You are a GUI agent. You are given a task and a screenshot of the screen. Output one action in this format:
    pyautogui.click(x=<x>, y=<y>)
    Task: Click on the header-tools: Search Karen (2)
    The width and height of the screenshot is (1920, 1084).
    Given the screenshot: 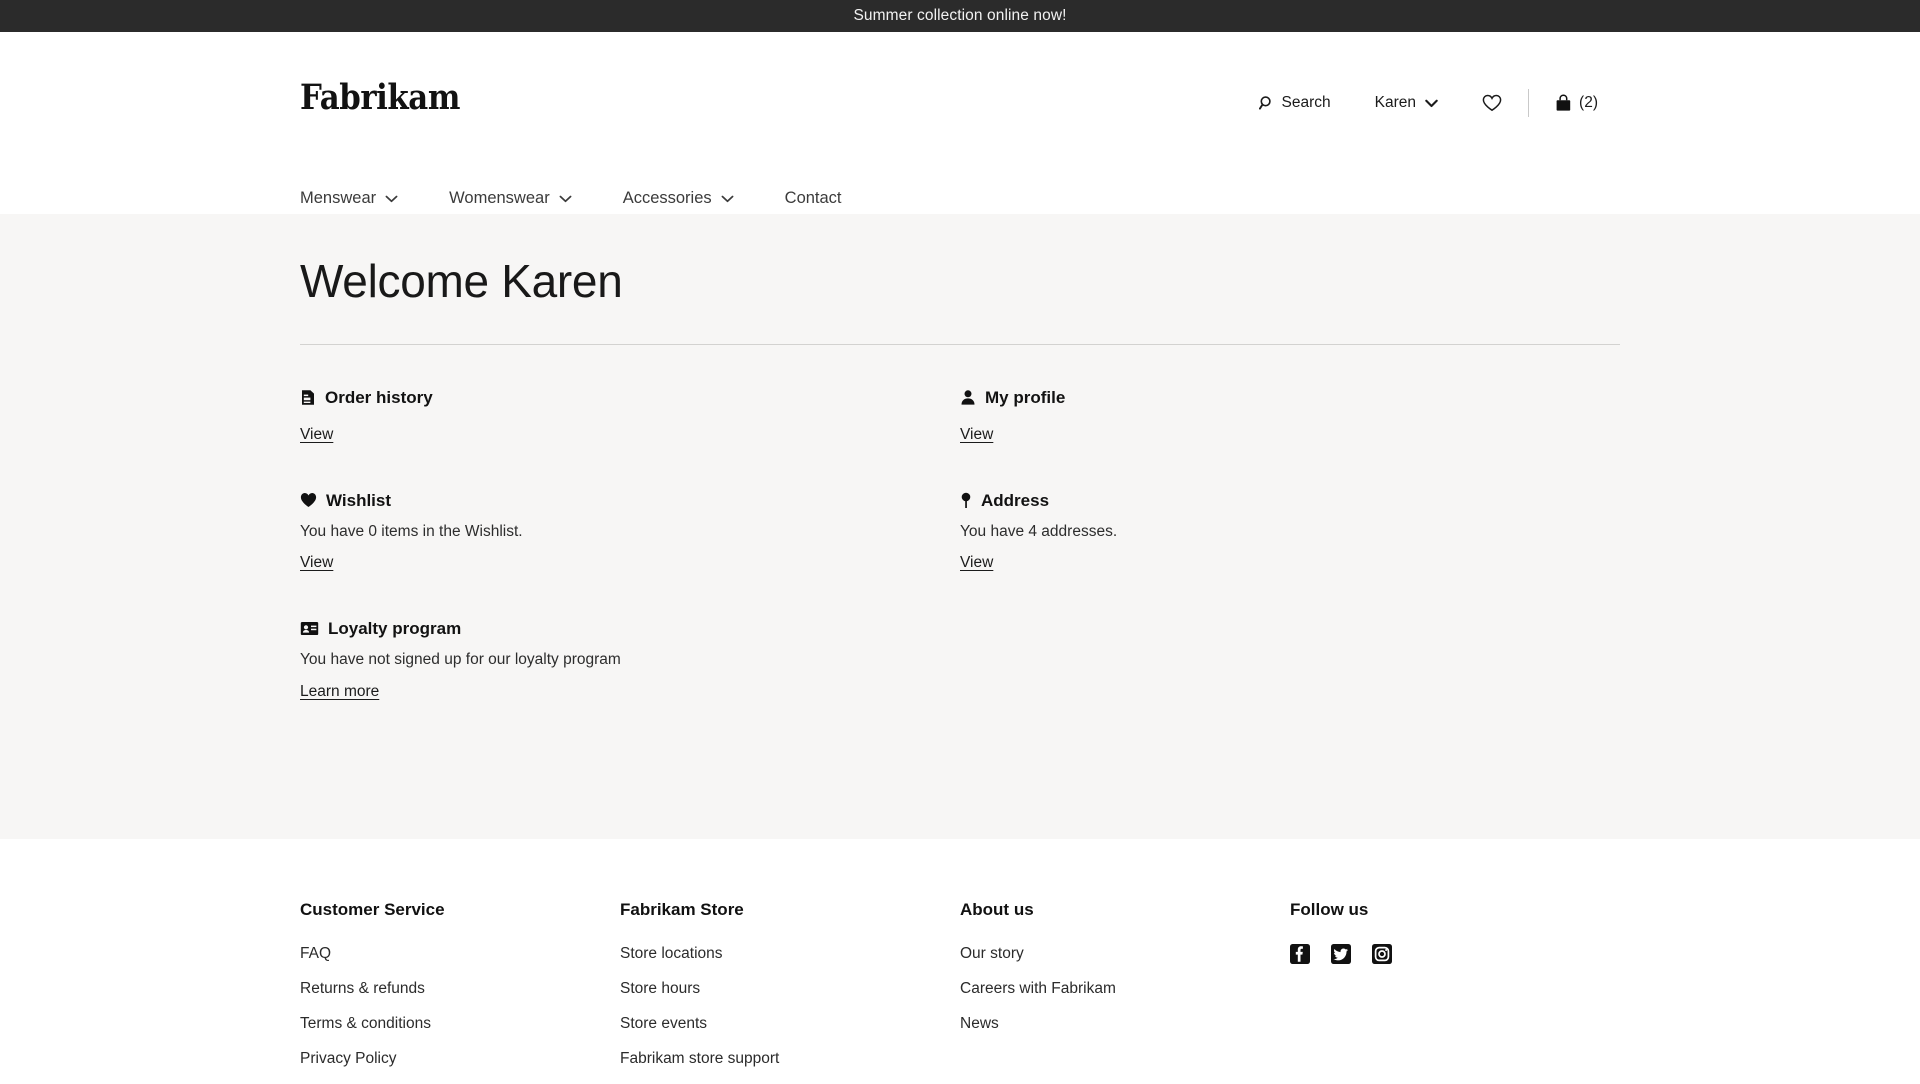 What is the action you would take?
    pyautogui.click(x=1428, y=103)
    